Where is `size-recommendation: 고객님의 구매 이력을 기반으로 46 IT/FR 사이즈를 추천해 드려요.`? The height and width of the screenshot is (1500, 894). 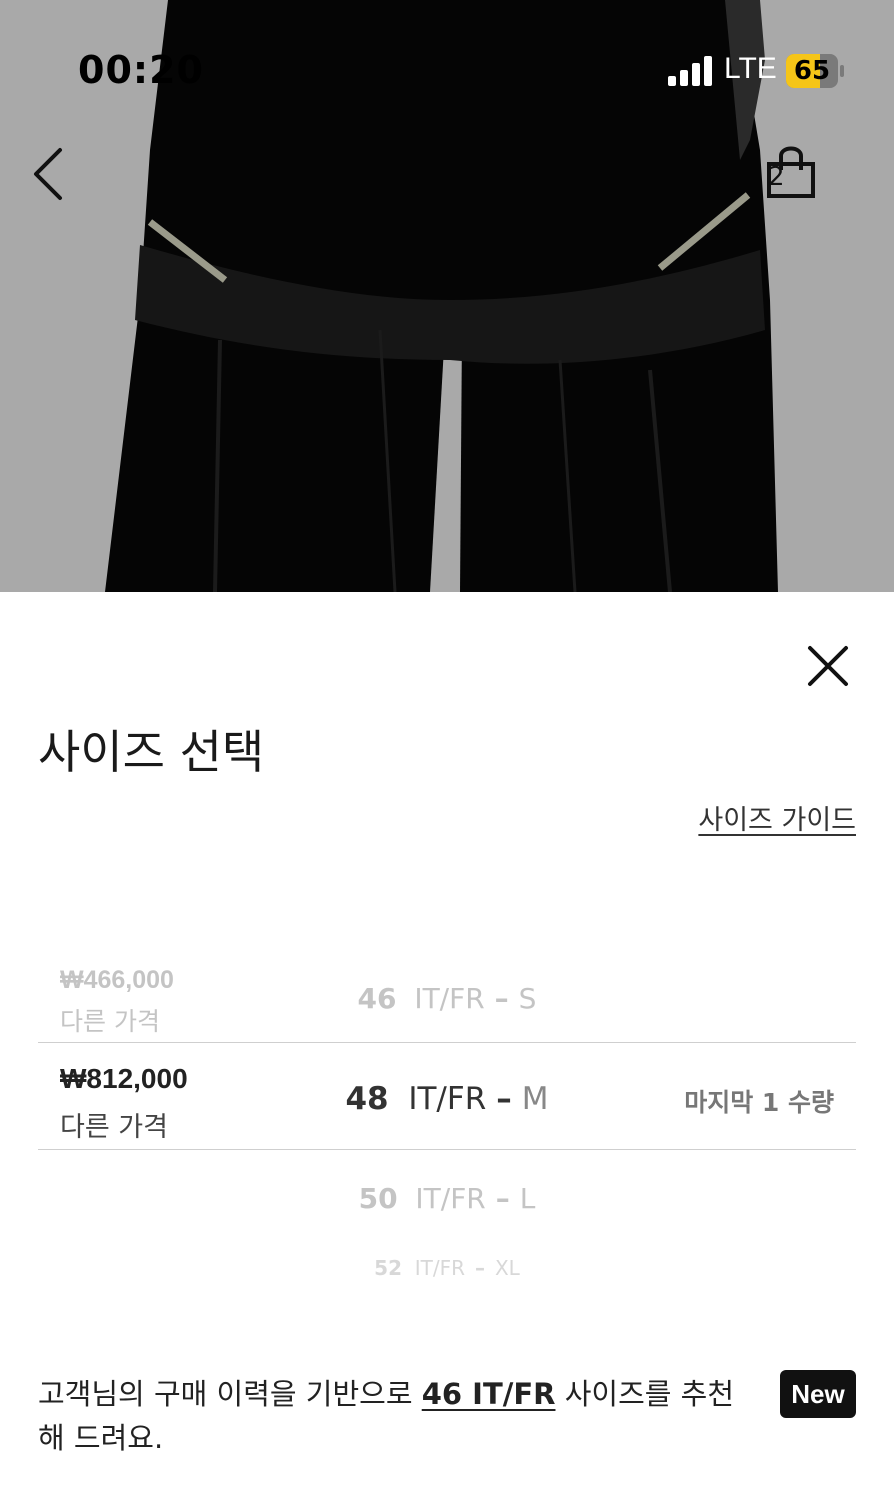
size-recommendation: 고객님의 구매 이력을 기반으로 46 IT/FR 사이즈를 추천해 드려요. is located at coordinates (386, 1416).